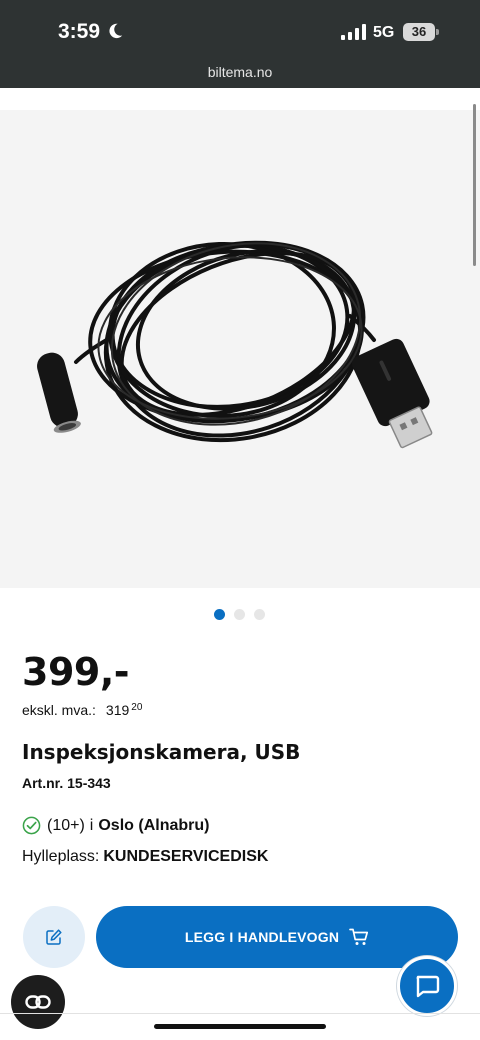  What do you see at coordinates (137, 707) in the screenshot?
I see `vat-cents: 20` at bounding box center [137, 707].